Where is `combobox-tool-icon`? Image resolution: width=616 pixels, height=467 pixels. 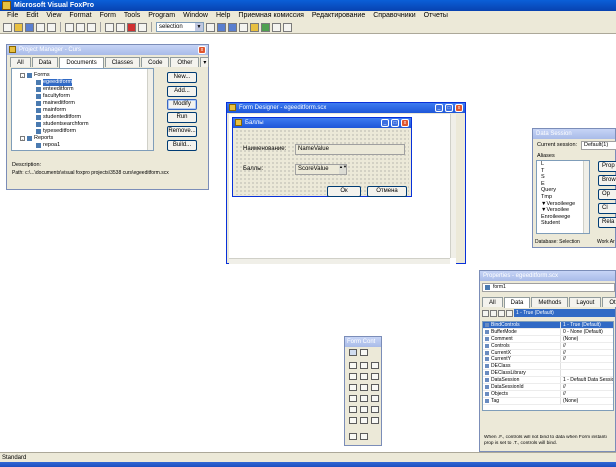 combobox-tool-icon is located at coordinates (364, 387).